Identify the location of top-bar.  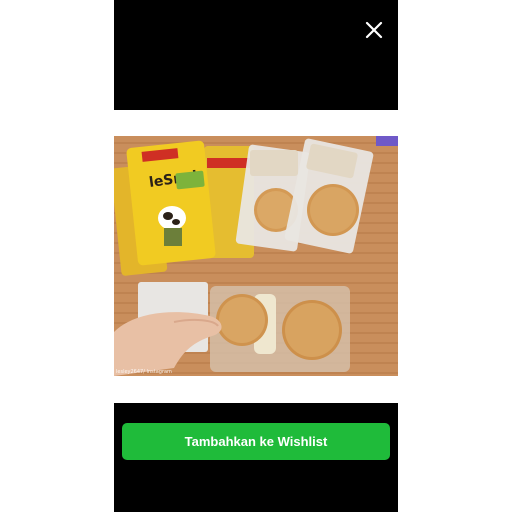
(256, 55).